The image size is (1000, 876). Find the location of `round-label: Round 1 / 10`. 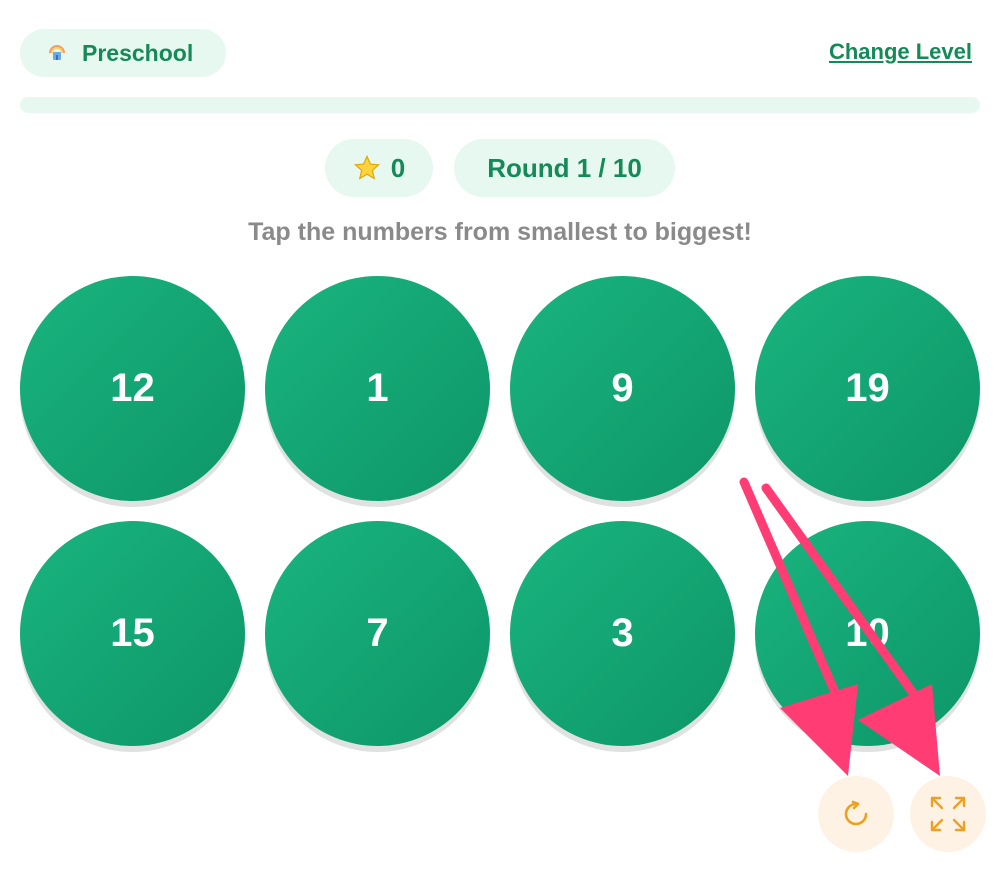

round-label: Round 1 / 10 is located at coordinates (564, 167).